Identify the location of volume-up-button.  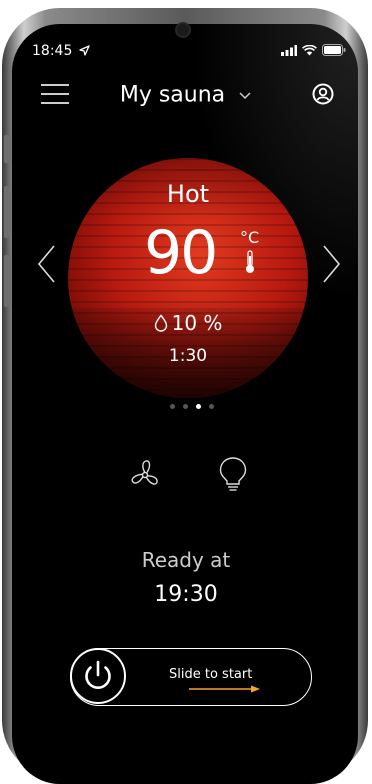
(6, 212).